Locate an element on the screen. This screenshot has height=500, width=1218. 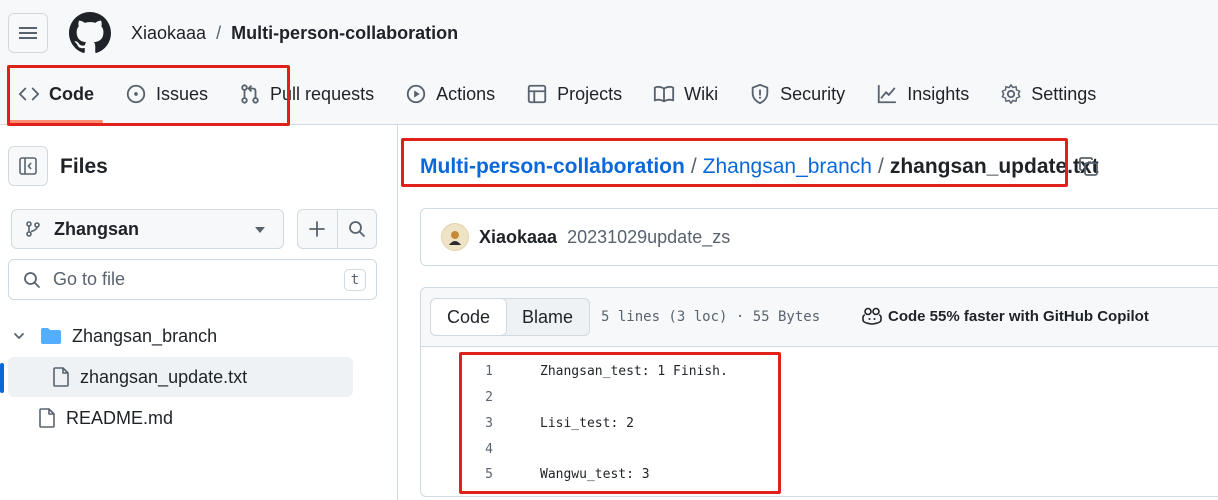
commit-author-link: Xiaokaaa is located at coordinates (518, 237).